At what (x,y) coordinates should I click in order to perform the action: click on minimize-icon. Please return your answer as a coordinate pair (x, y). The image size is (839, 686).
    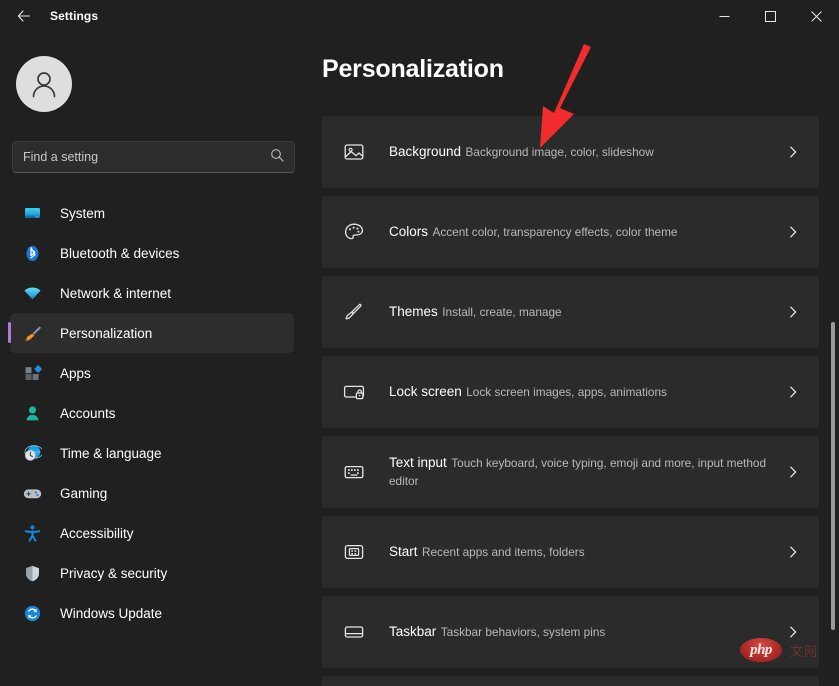
    Looking at the image, I should click on (724, 16).